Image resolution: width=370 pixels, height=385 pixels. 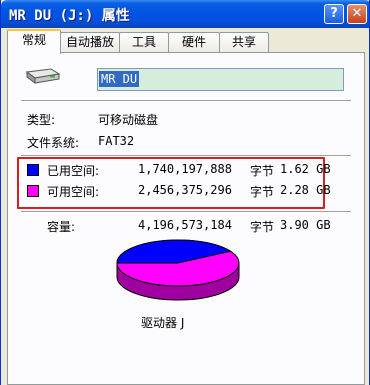 I want to click on used-space-swatch, so click(x=33, y=170).